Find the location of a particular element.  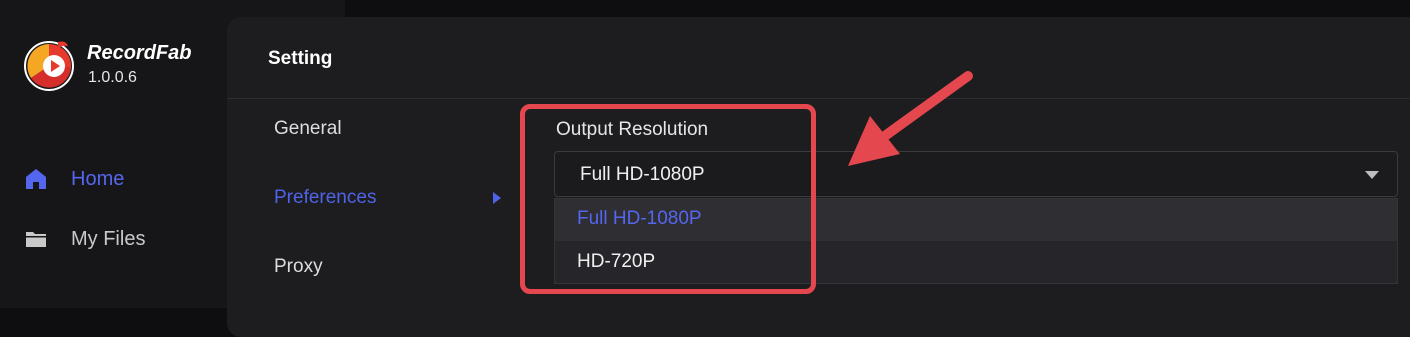

sidebar-item-home: Home is located at coordinates (119, 179).